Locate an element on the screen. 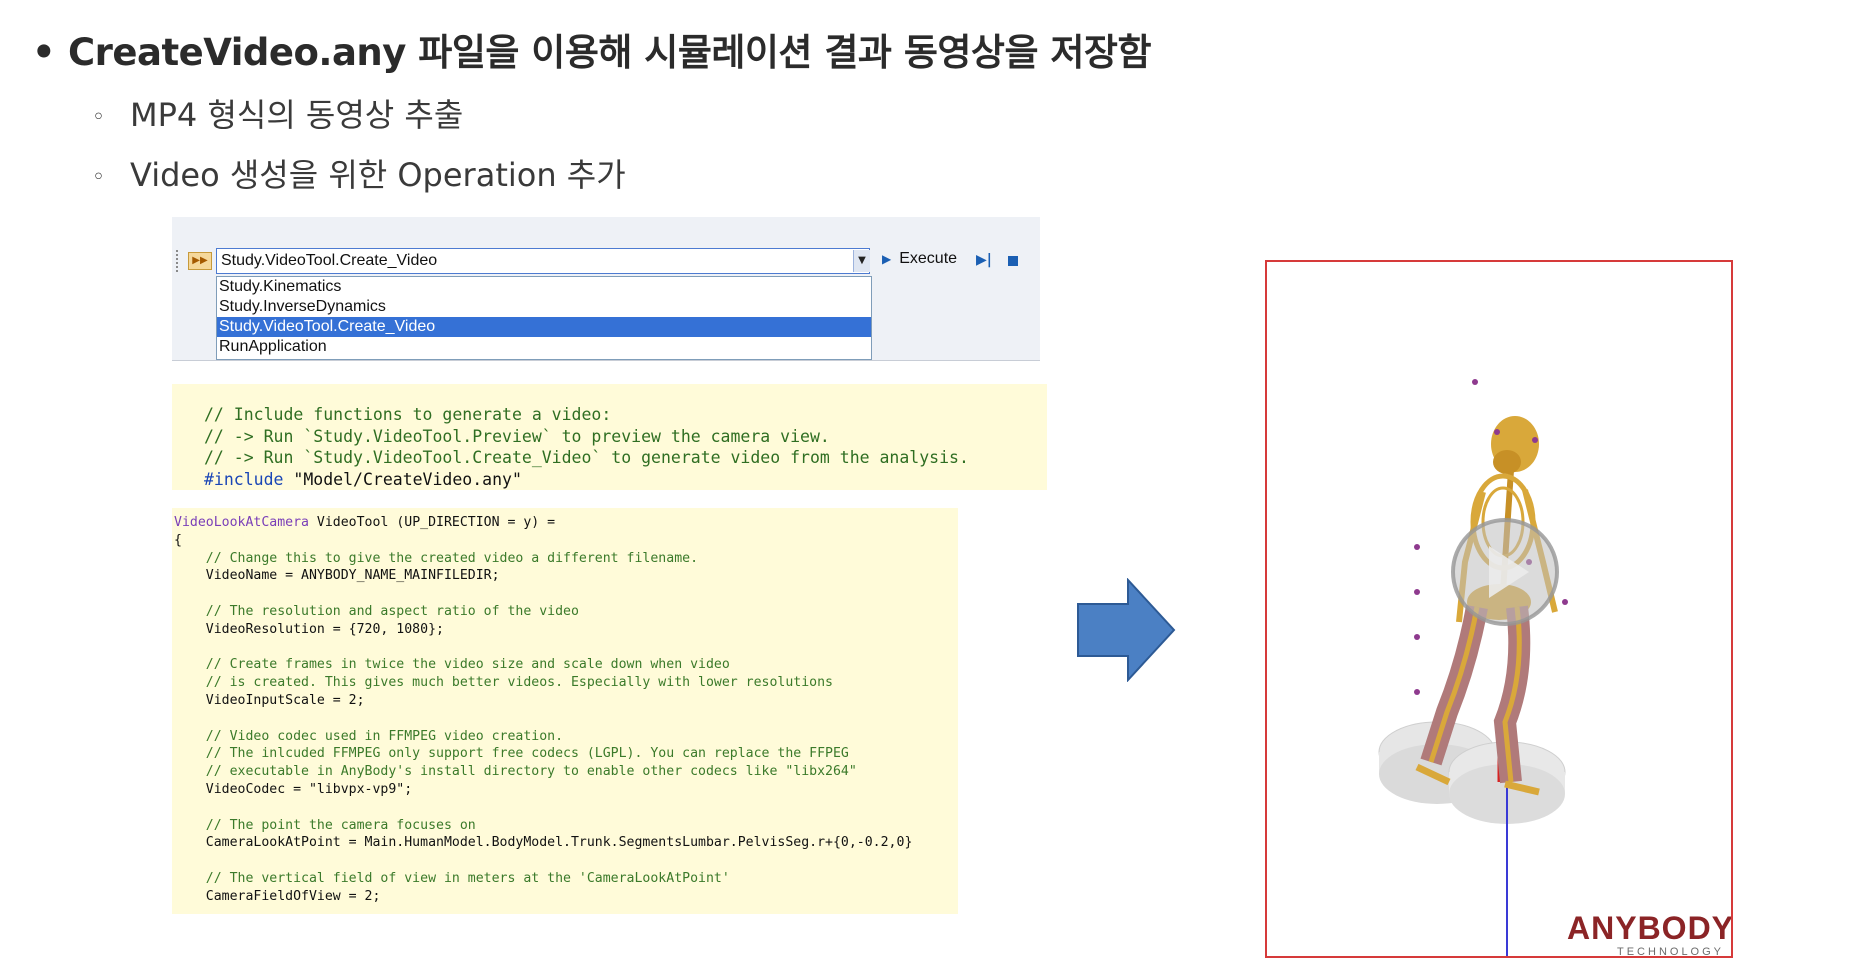 The width and height of the screenshot is (1869, 979). include-path: "Model/CreateVideo.any" is located at coordinates (402, 479).